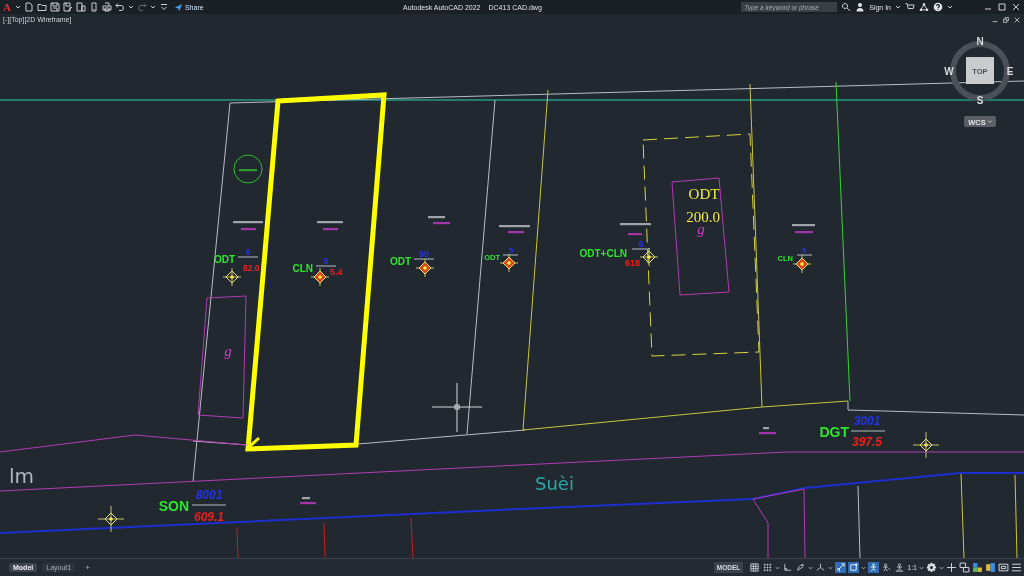 The image size is (1024, 576). I want to click on parcel-area: 397.5, so click(867, 442).